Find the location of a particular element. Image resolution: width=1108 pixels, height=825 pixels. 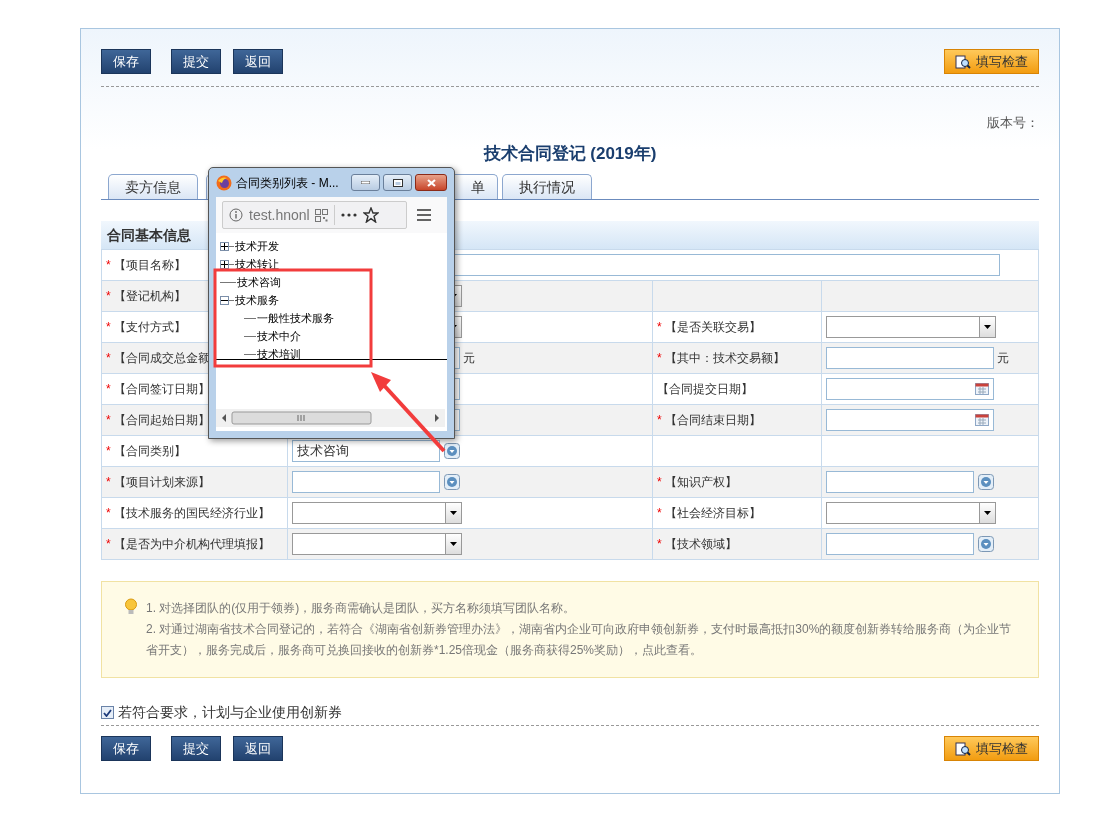

bookmark-star-icon is located at coordinates (371, 215).